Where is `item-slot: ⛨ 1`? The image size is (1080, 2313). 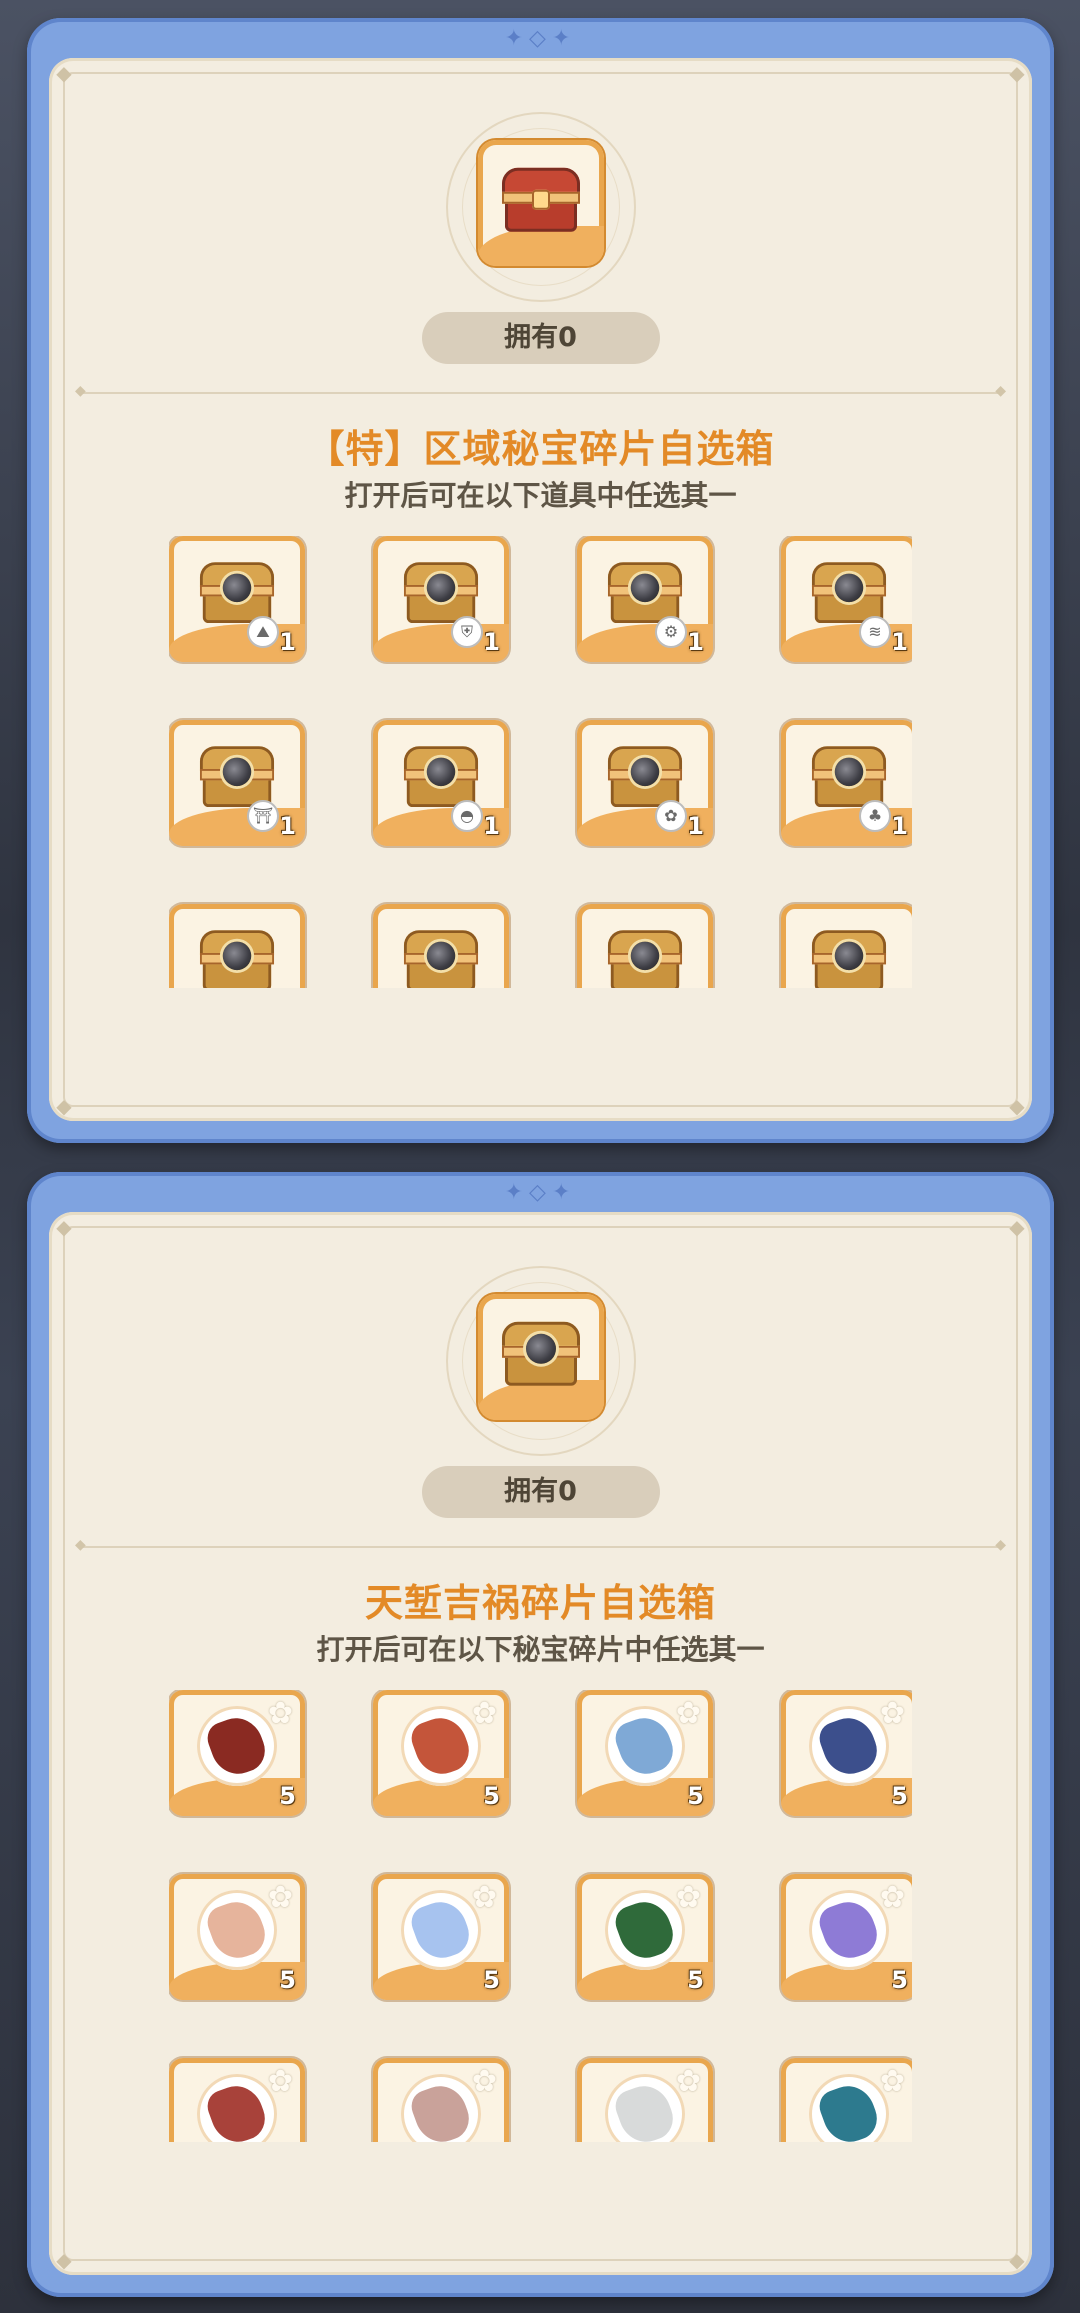 item-slot: ⛨ 1 is located at coordinates (441, 599).